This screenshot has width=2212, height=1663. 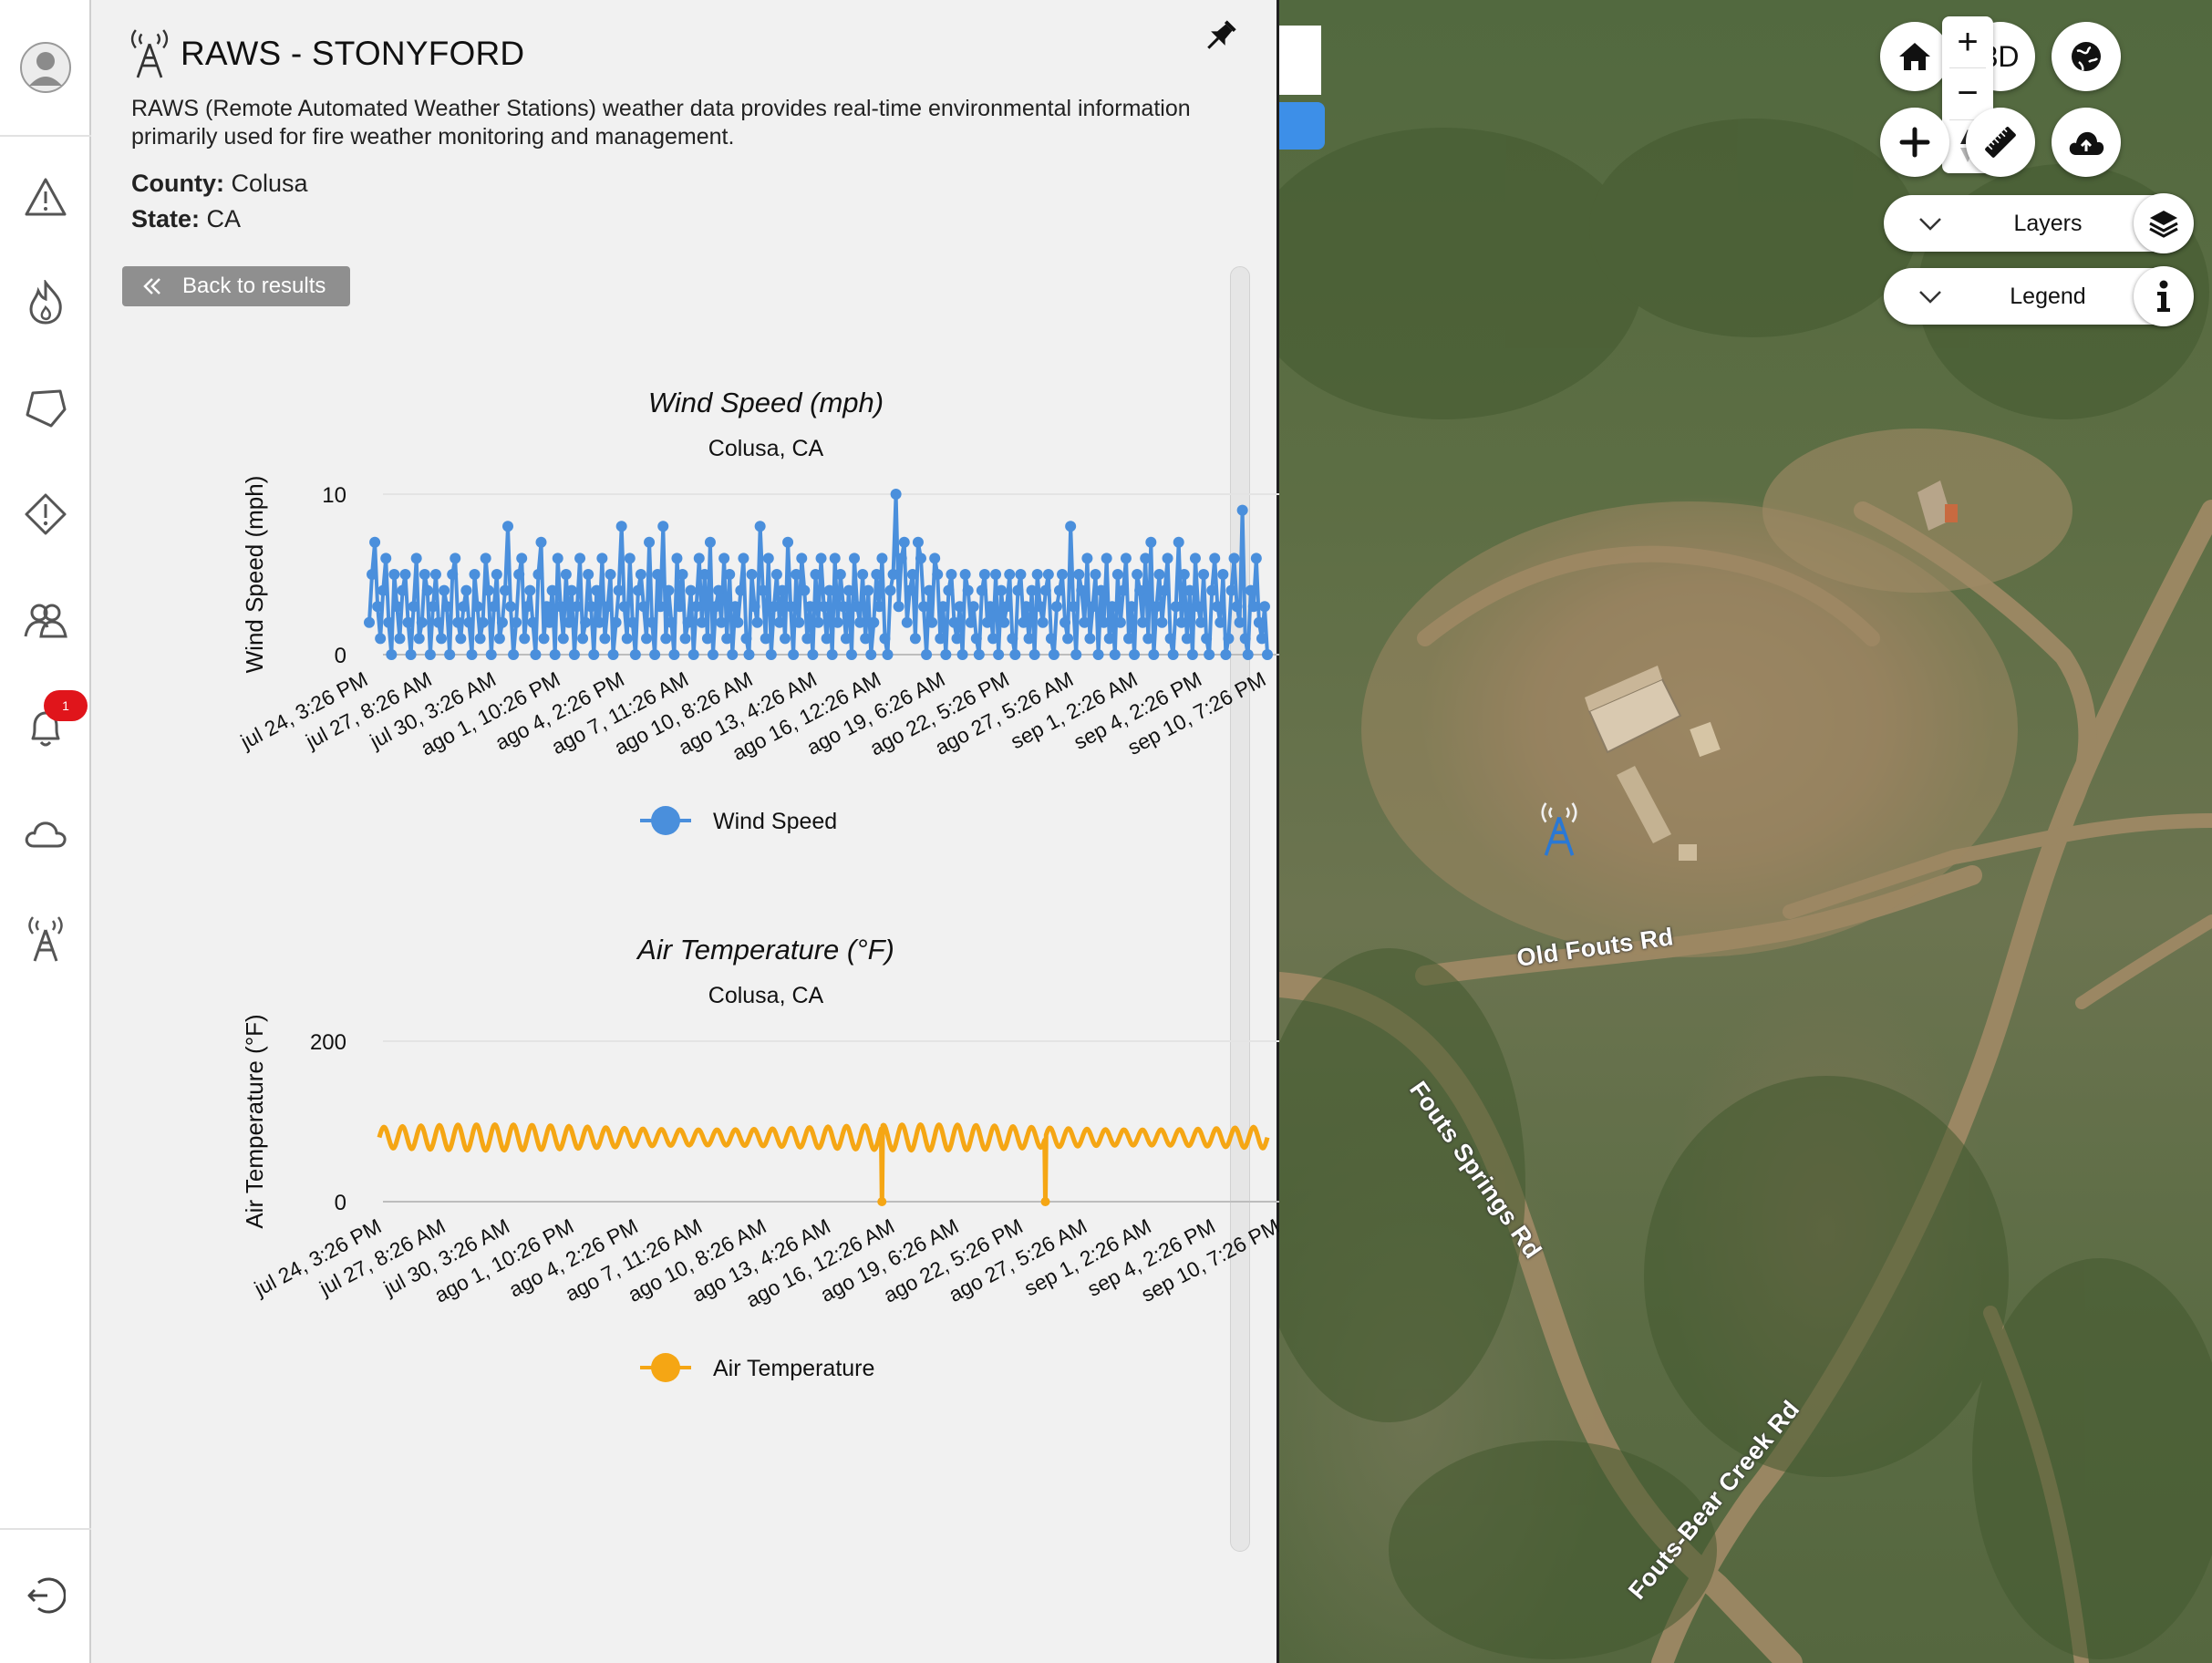 What do you see at coordinates (46, 833) in the screenshot?
I see `cloud-icon` at bounding box center [46, 833].